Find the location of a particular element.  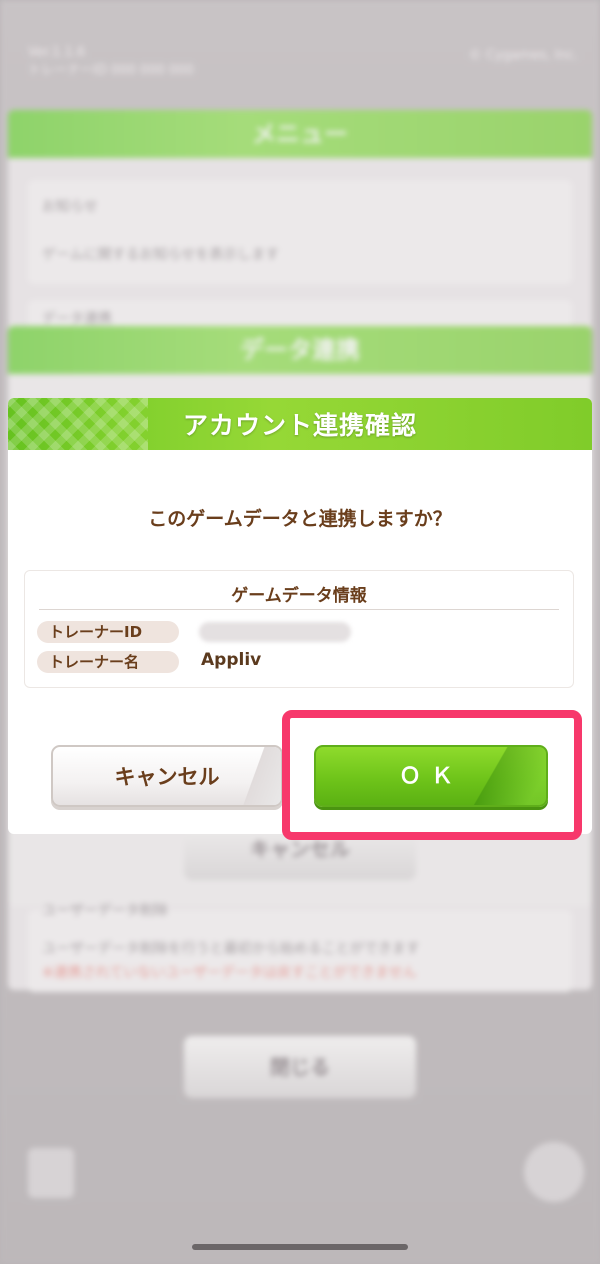

copyright-text: © Cygames, Inc. is located at coordinates (523, 55).